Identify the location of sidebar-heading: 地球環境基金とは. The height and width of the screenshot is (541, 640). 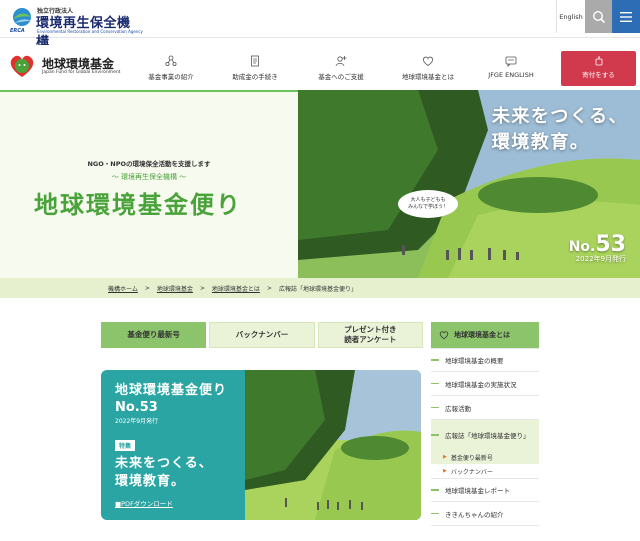
(485, 335).